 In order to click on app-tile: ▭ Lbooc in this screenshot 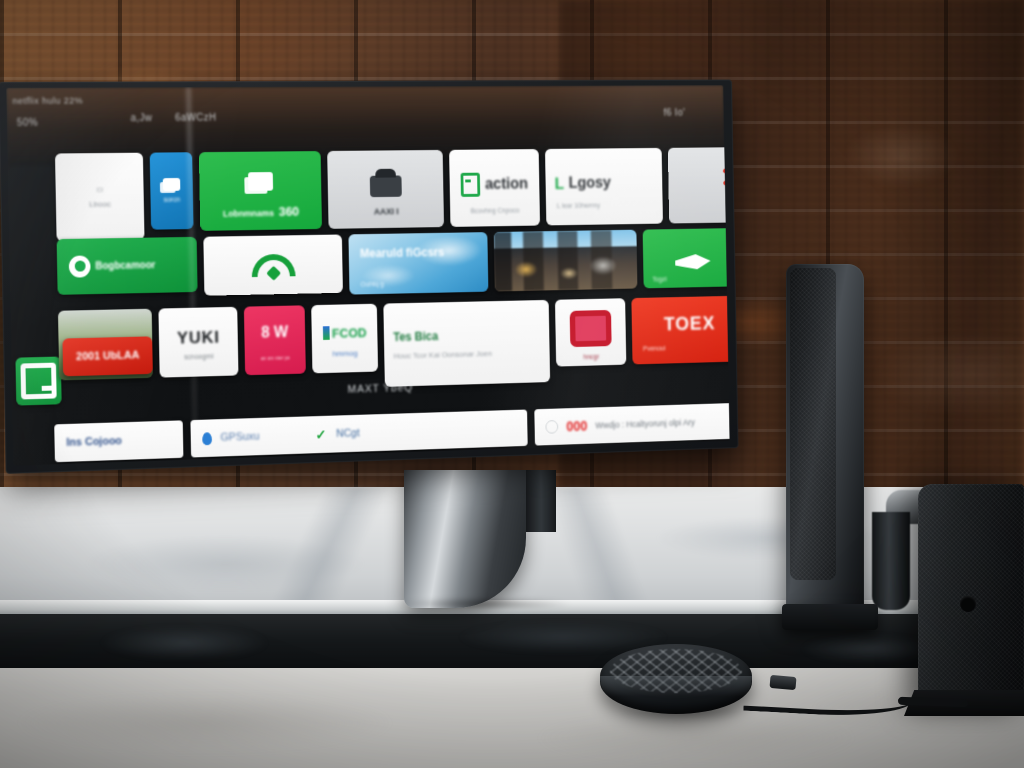, I will do `click(99, 197)`.